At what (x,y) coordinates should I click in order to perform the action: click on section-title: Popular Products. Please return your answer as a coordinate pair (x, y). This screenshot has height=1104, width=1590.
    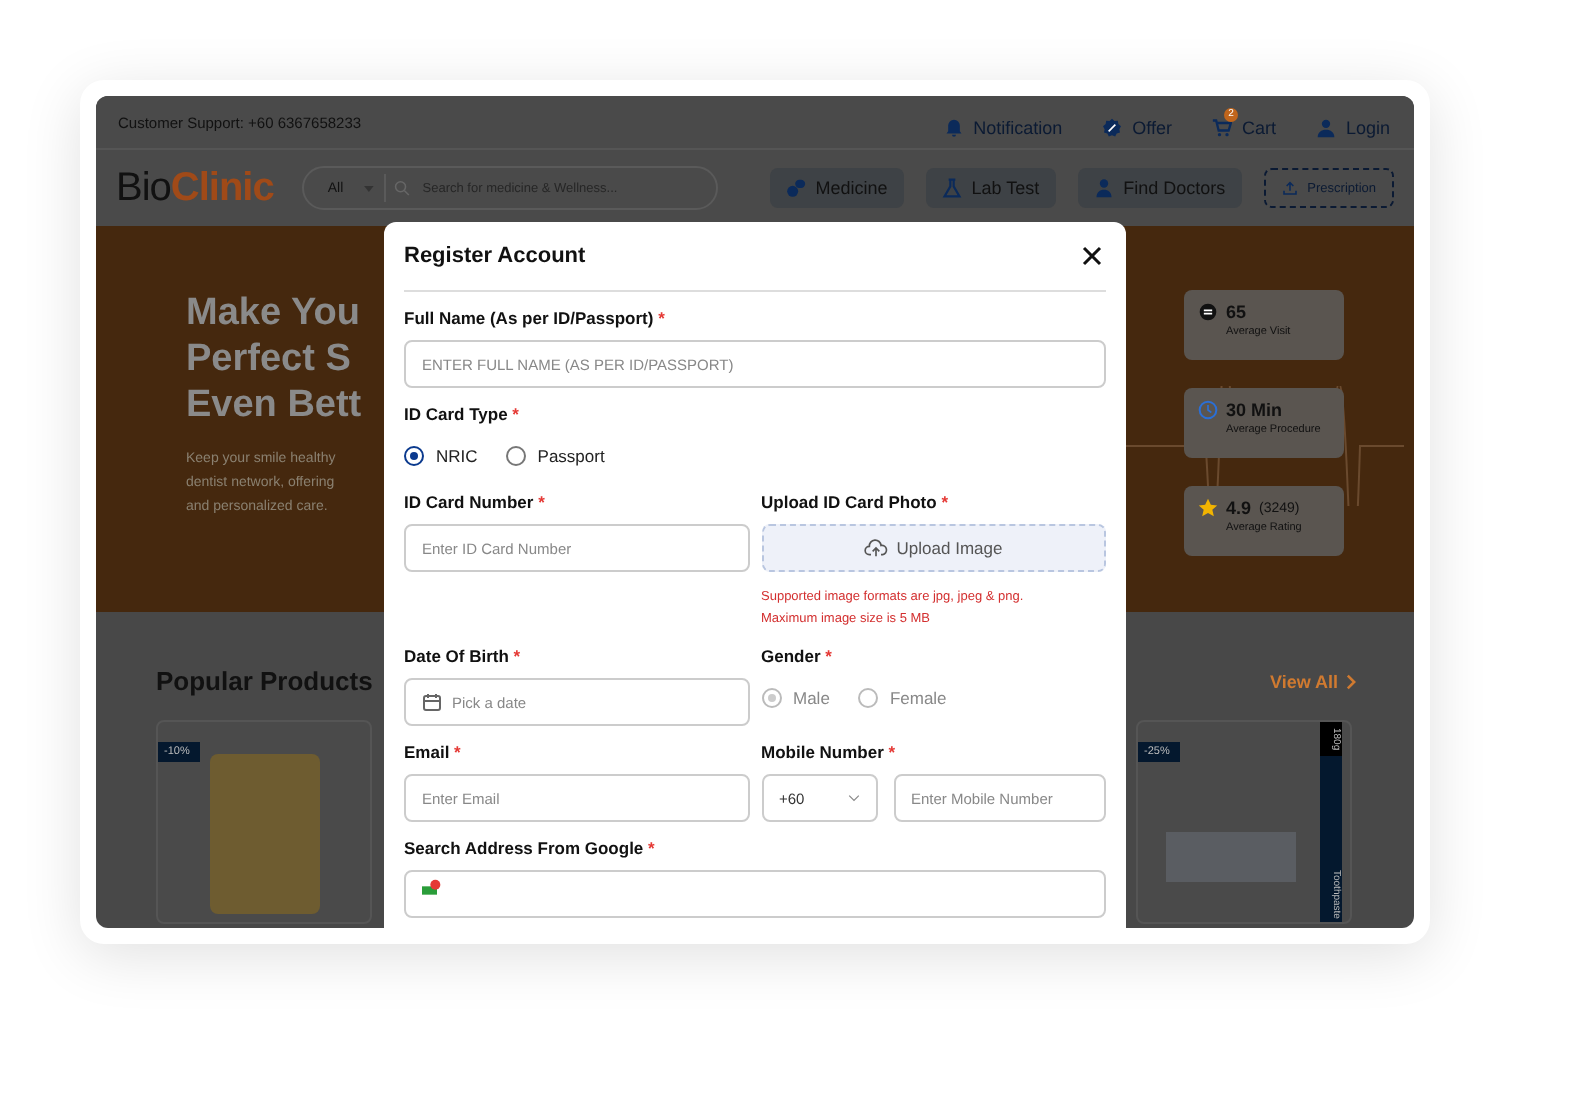
    Looking at the image, I should click on (264, 681).